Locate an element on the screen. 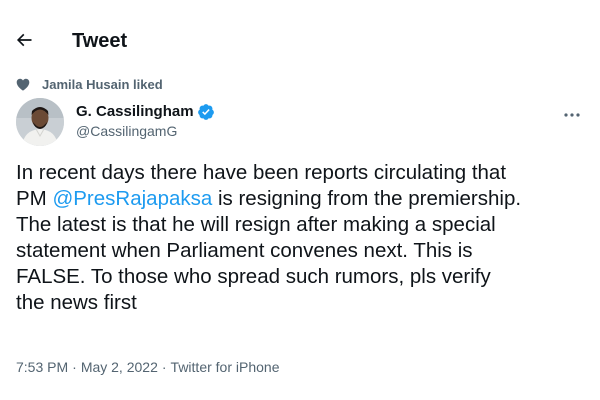 The width and height of the screenshot is (600, 400). tweet-source: Twitter for iPhone is located at coordinates (225, 367).